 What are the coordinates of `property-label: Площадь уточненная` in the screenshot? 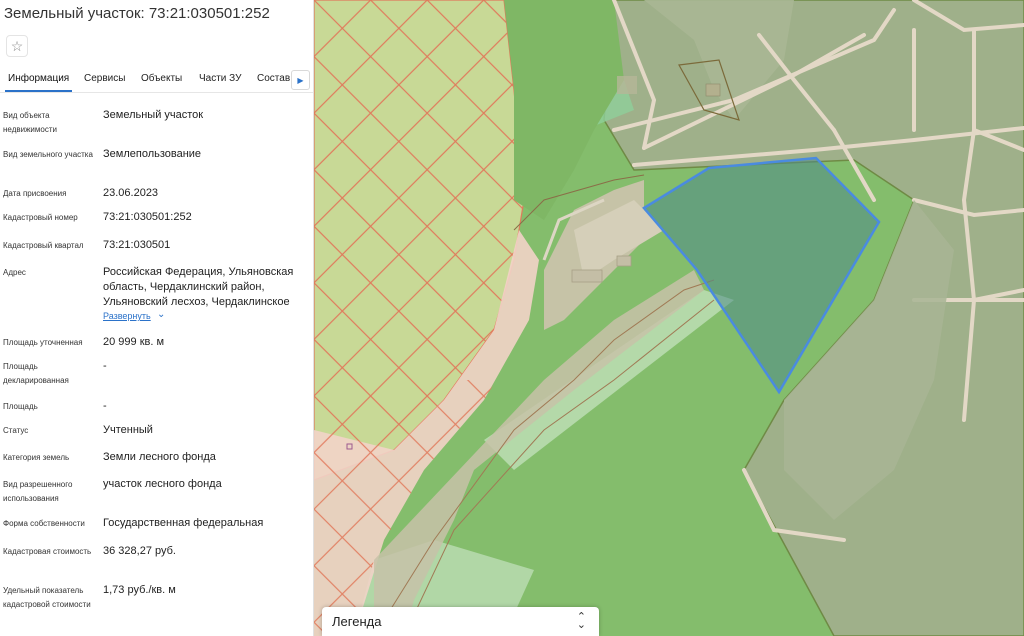 It's located at (43, 342).